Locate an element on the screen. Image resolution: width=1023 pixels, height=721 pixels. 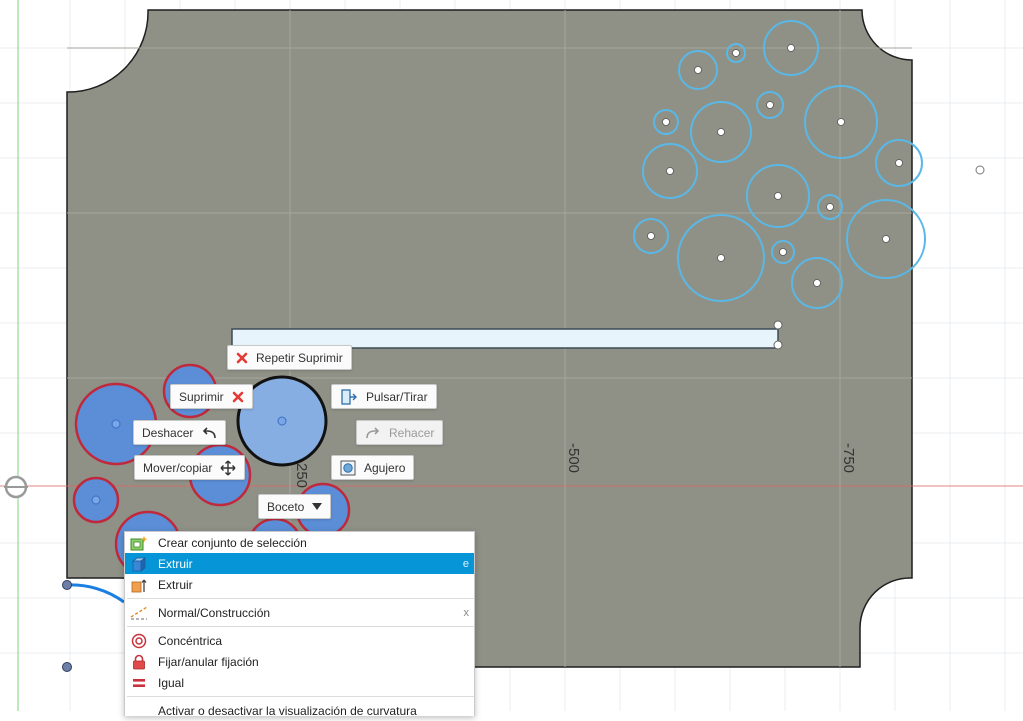
axis-label-minus-500: -500 is located at coordinates (573, 458).